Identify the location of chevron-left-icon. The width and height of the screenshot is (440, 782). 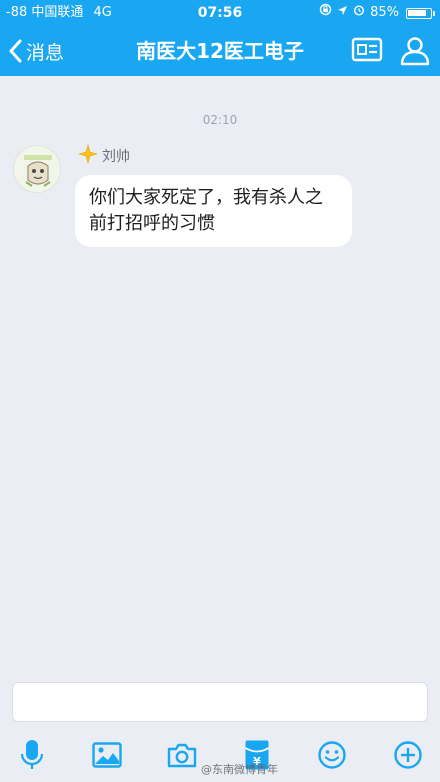
(15, 51).